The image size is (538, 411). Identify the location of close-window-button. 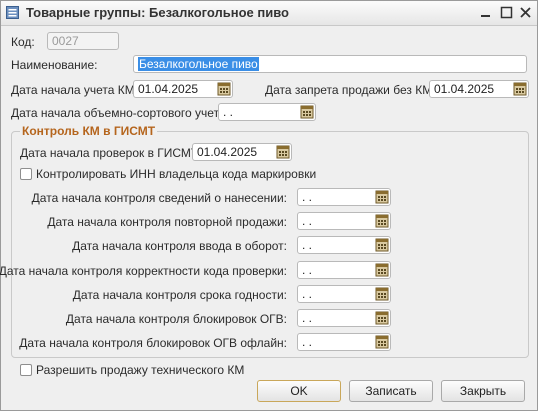
(525, 12).